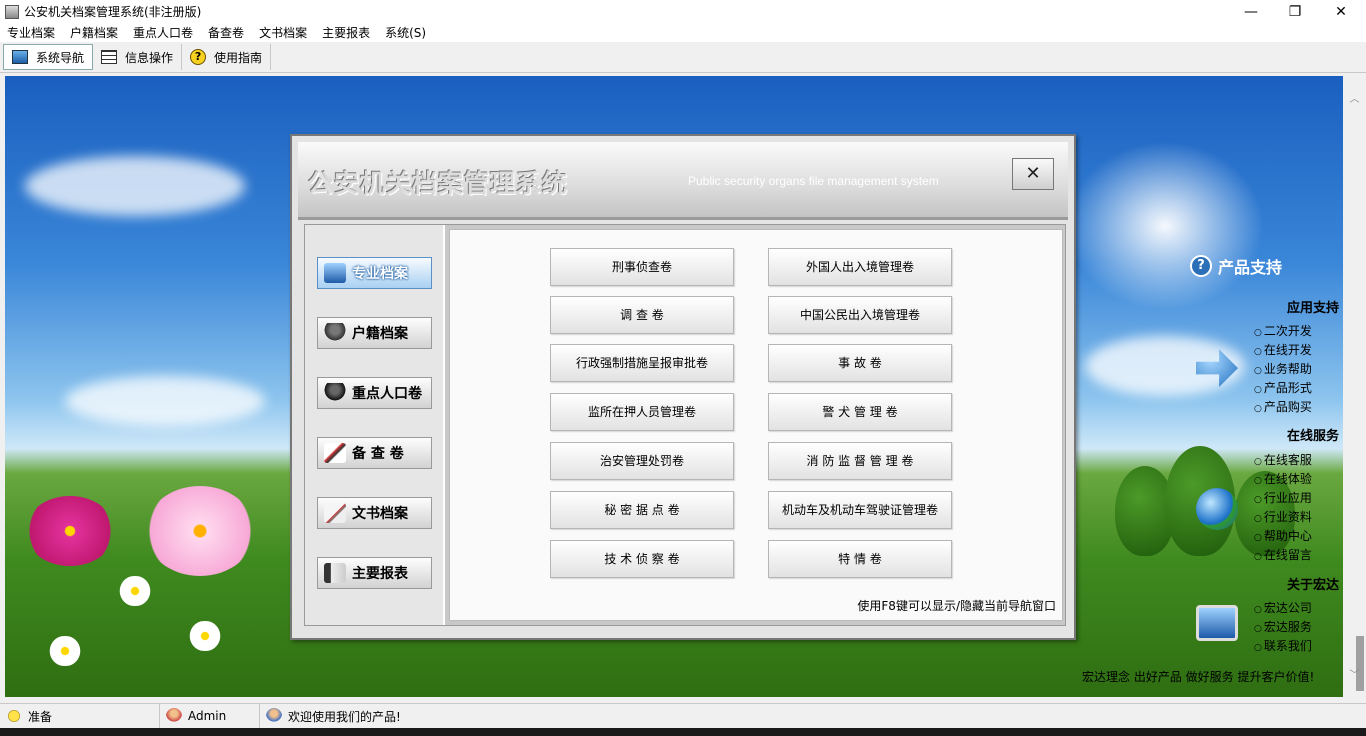 The width and height of the screenshot is (1366, 736). What do you see at coordinates (642, 461) in the screenshot?
I see `btn-public-security-penalty: 治安管理处罚卷` at bounding box center [642, 461].